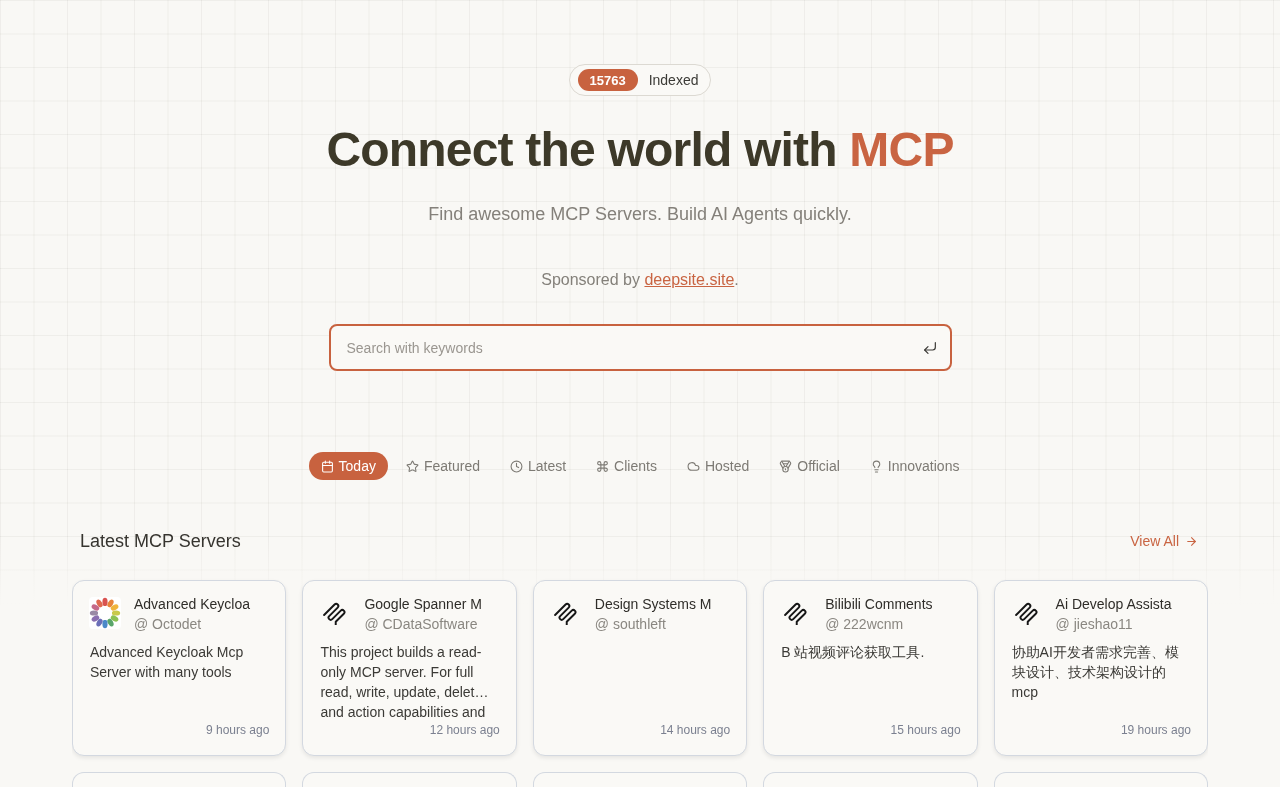  Describe the element at coordinates (695, 730) in the screenshot. I see `server-time: 14 hours ago` at that location.